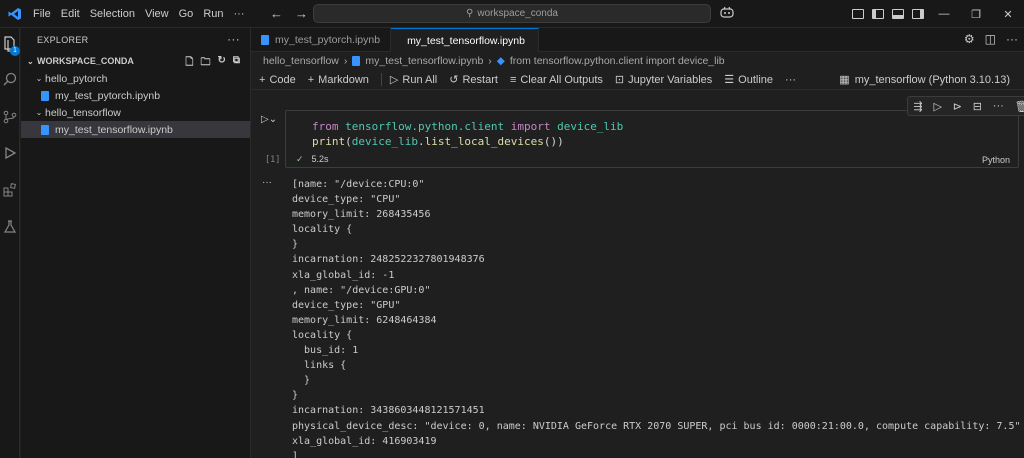  Describe the element at coordinates (213, 14) in the screenshot. I see `menu-run: Run` at that location.